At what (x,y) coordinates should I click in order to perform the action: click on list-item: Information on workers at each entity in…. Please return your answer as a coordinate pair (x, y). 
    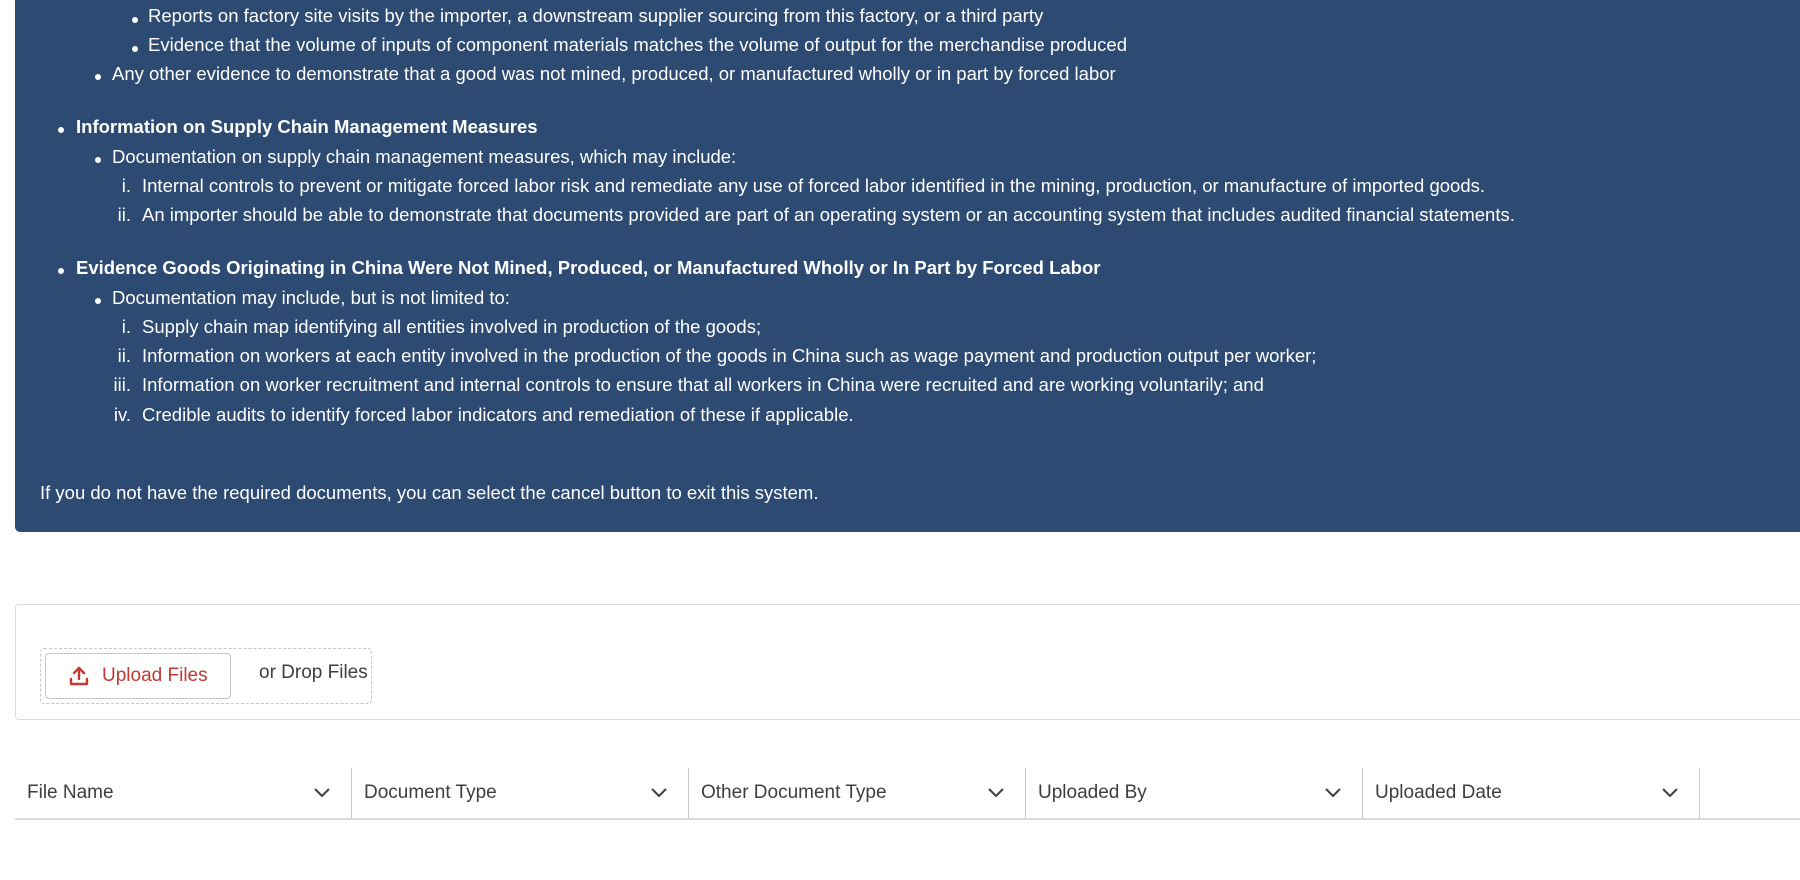
    Looking at the image, I should click on (729, 355).